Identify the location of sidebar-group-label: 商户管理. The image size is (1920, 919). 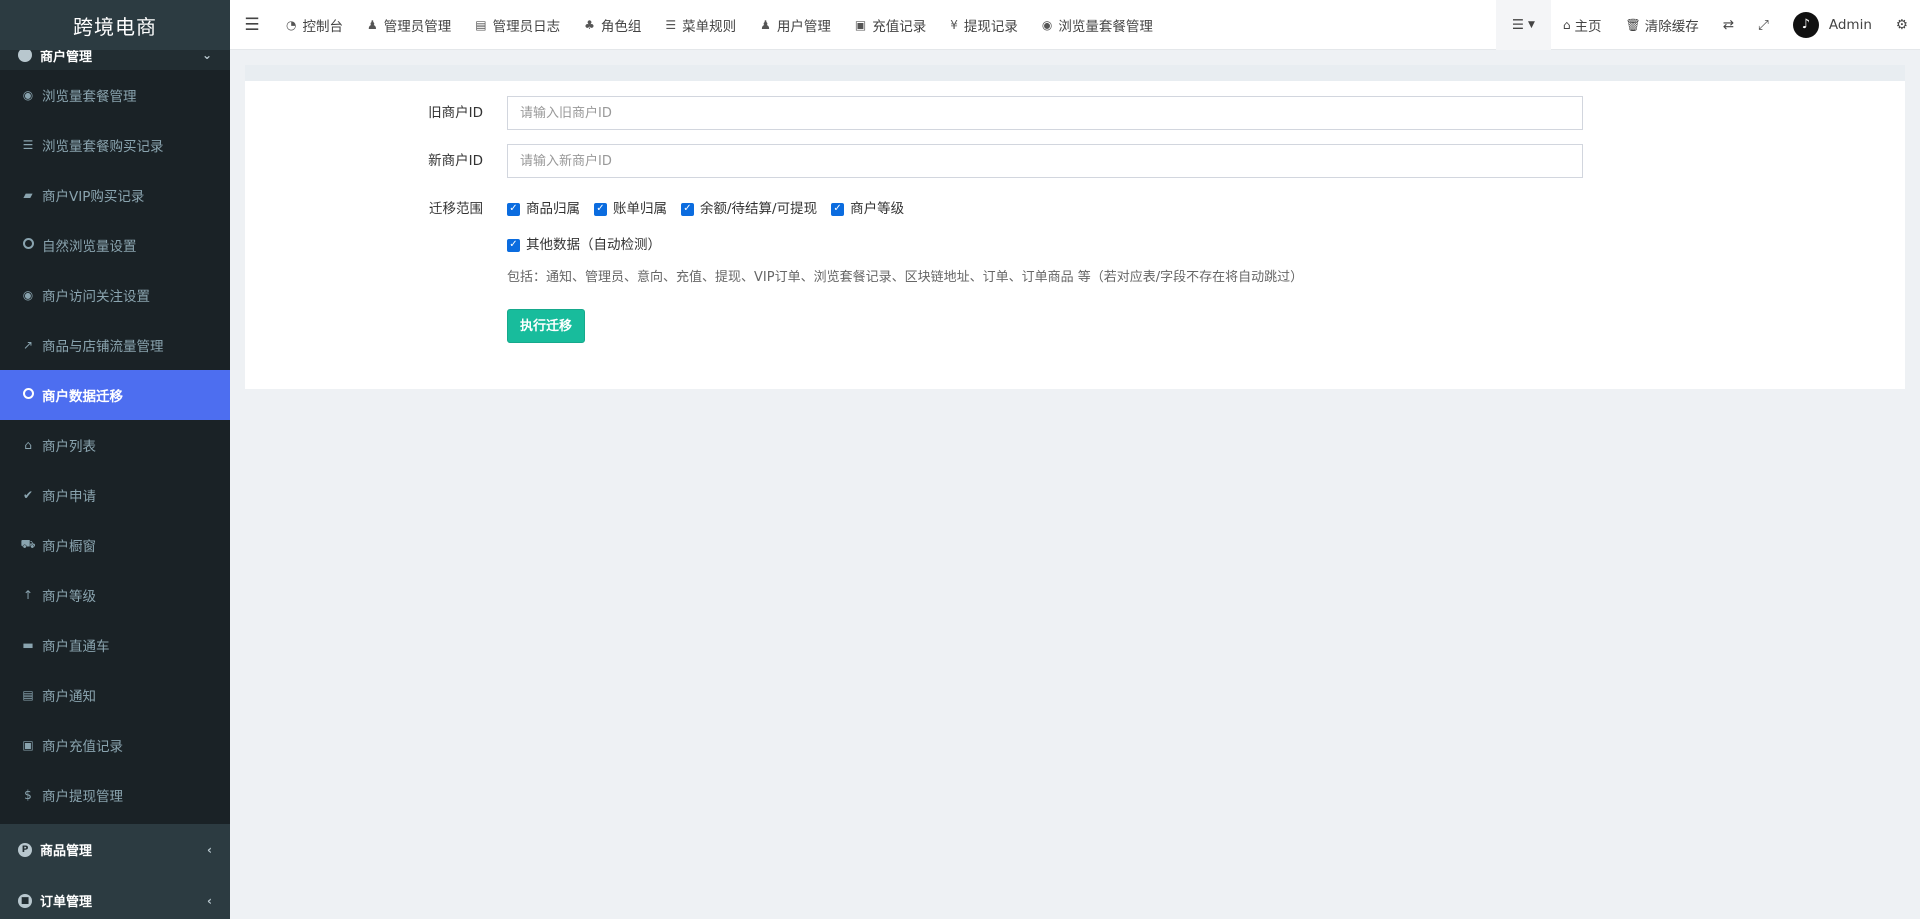
(66, 57).